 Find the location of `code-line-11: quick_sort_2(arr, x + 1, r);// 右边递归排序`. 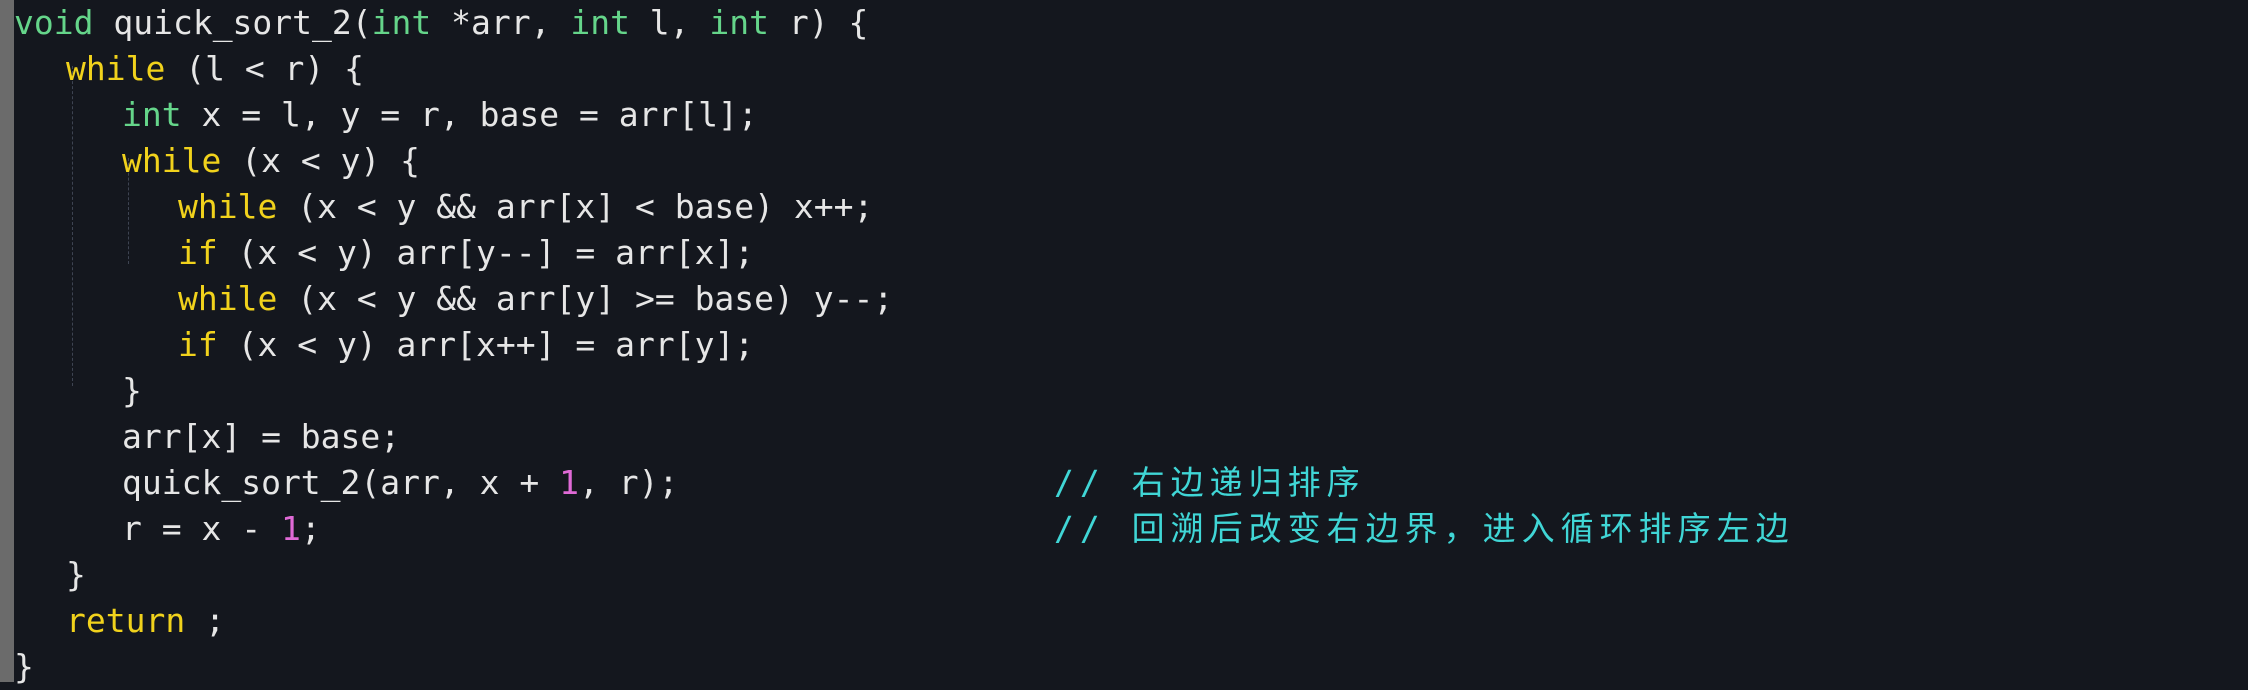

code-line-11: quick_sort_2(arr, x + 1, r);// 右边递归排序 is located at coordinates (687, 483).